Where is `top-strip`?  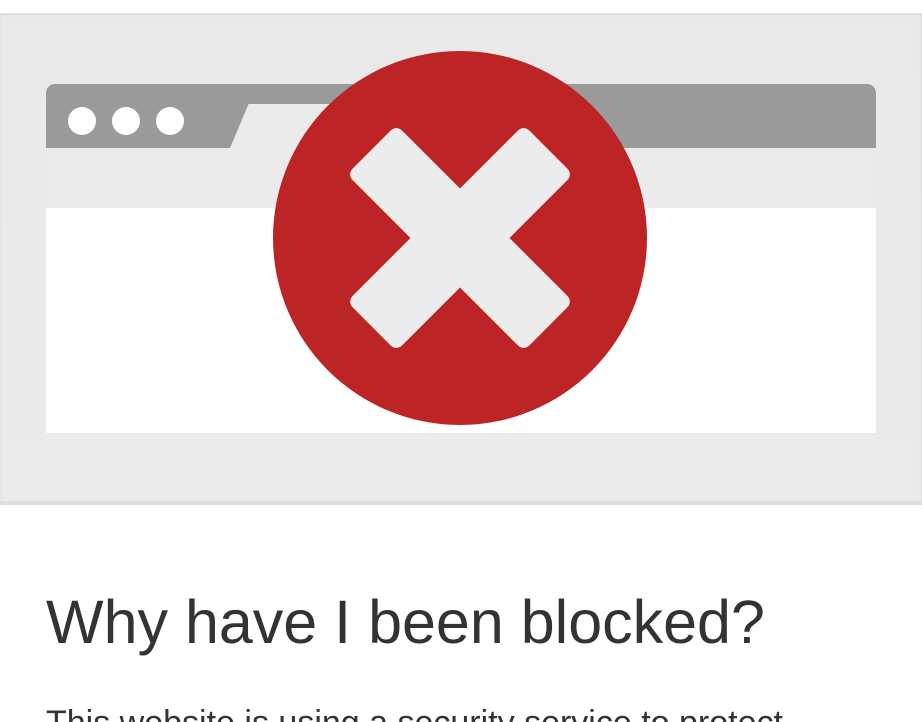 top-strip is located at coordinates (461, 6).